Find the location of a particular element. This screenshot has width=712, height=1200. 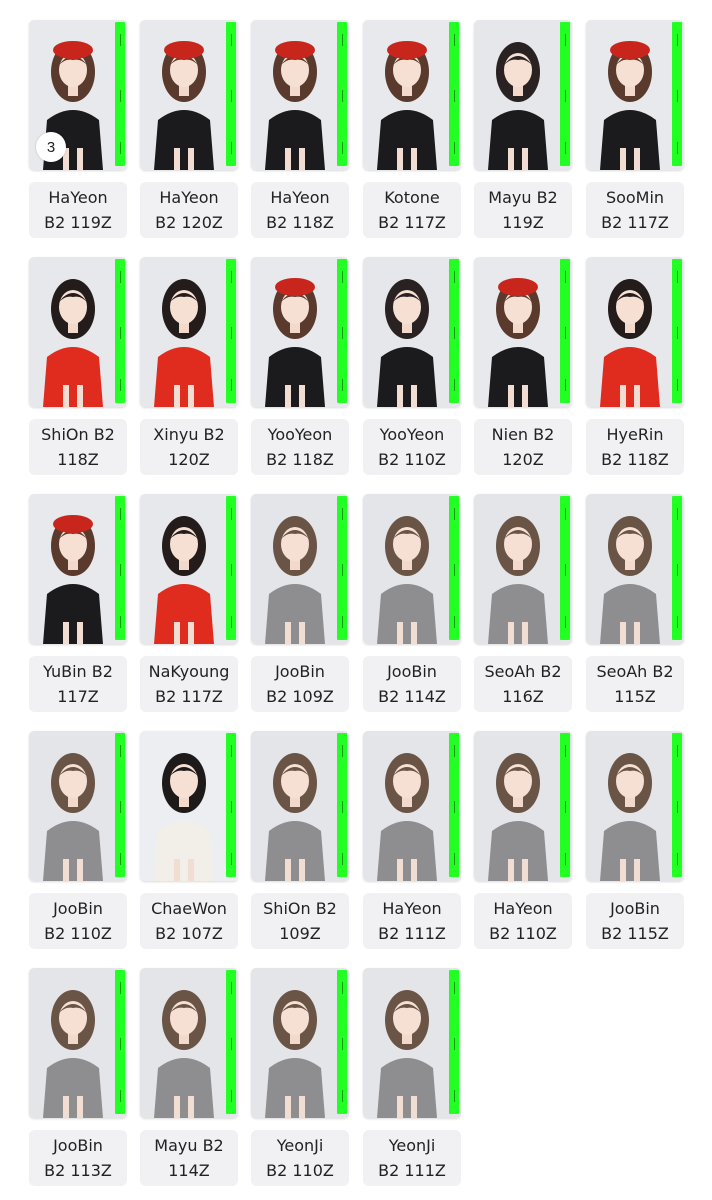

photocard-item: YooYeon B2 110Z is located at coordinates (412, 369).